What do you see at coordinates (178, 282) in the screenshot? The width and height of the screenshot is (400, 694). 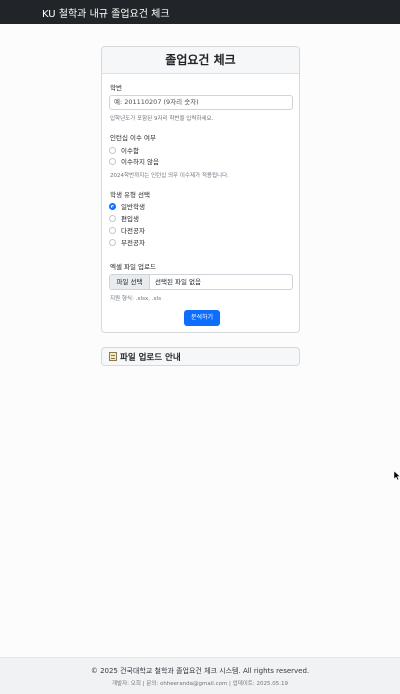 I see `selected-file-name: 선택된 파일 없음` at bounding box center [178, 282].